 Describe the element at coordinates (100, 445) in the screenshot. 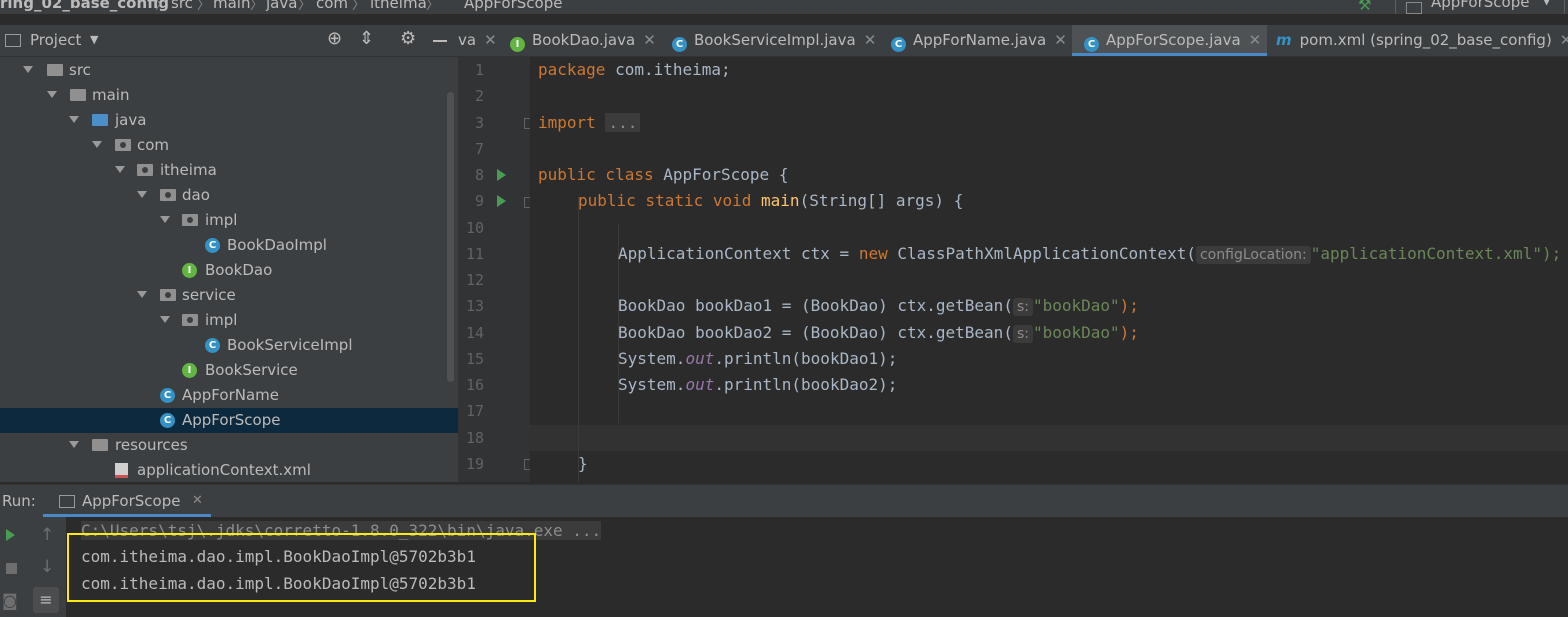

I see `resources-folder-icon` at that location.